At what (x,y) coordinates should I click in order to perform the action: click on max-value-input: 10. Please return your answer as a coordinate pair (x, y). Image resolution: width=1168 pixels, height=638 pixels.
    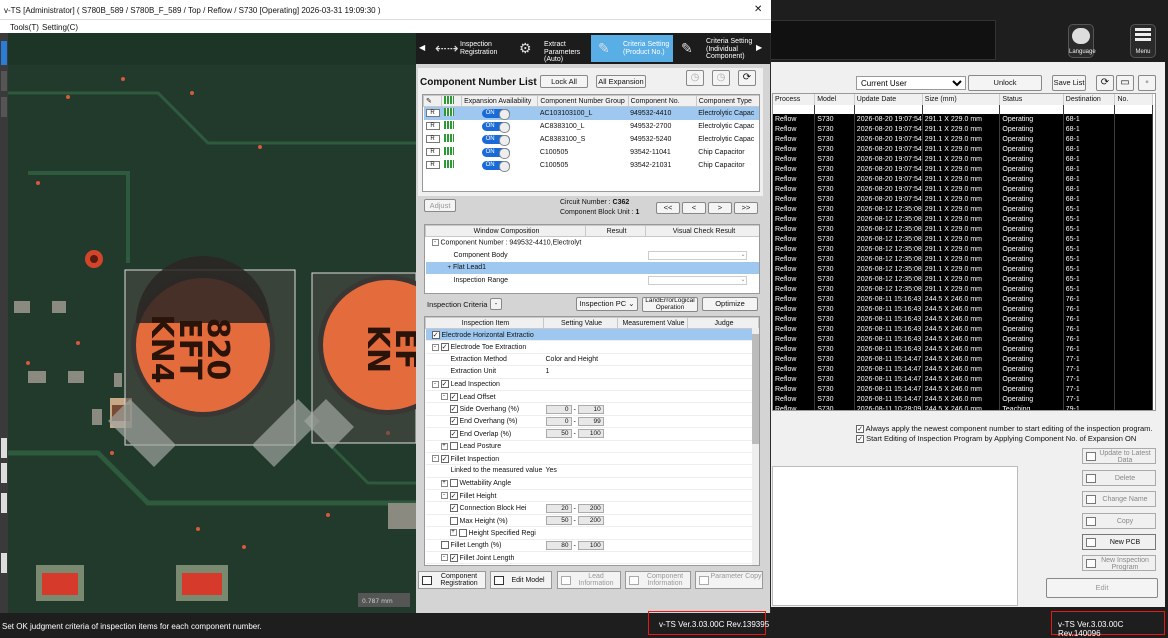
    Looking at the image, I should click on (590, 409).